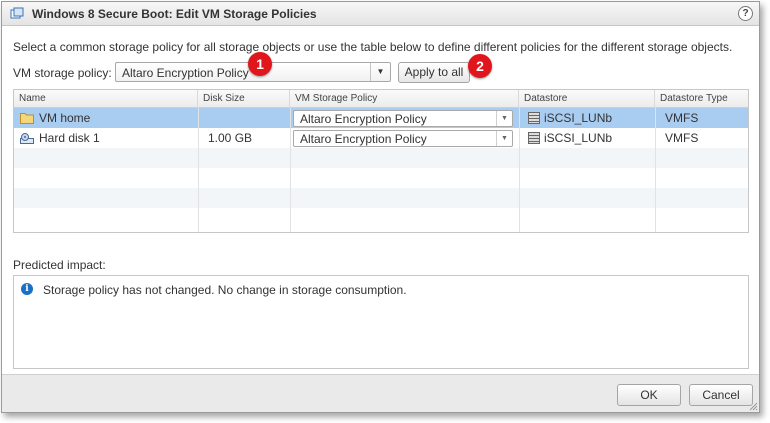  What do you see at coordinates (27, 138) in the screenshot?
I see `hard-disk-icon` at bounding box center [27, 138].